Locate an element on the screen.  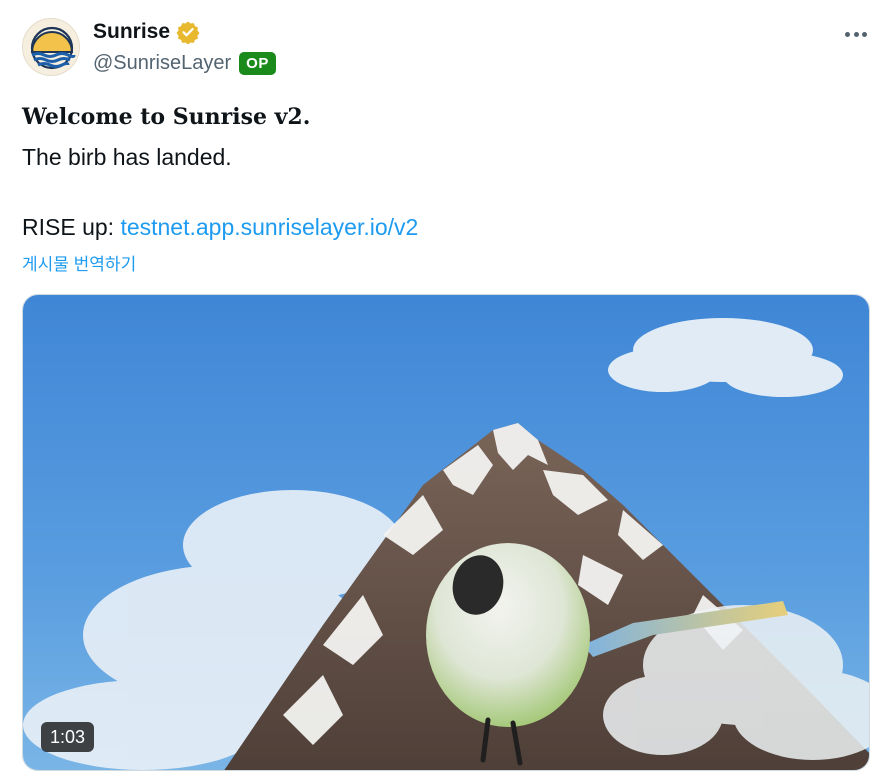
post-link: testnet.app.sunriselayer.io/v2 is located at coordinates (269, 227).